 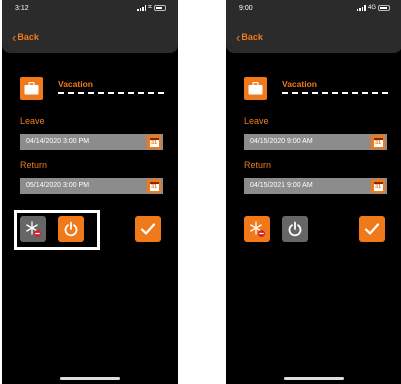 What do you see at coordinates (315, 186) in the screenshot?
I see `return-datetime-field: 04/15/2021 9:00 AM 31` at bounding box center [315, 186].